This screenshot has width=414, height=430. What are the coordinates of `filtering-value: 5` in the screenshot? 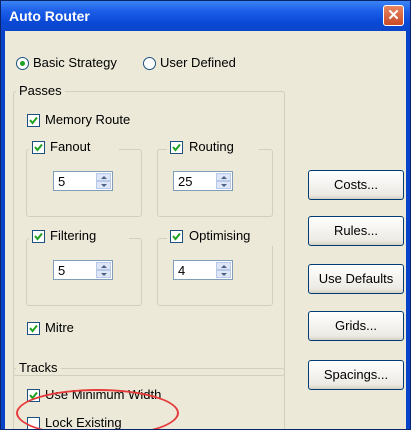 It's located at (62, 270).